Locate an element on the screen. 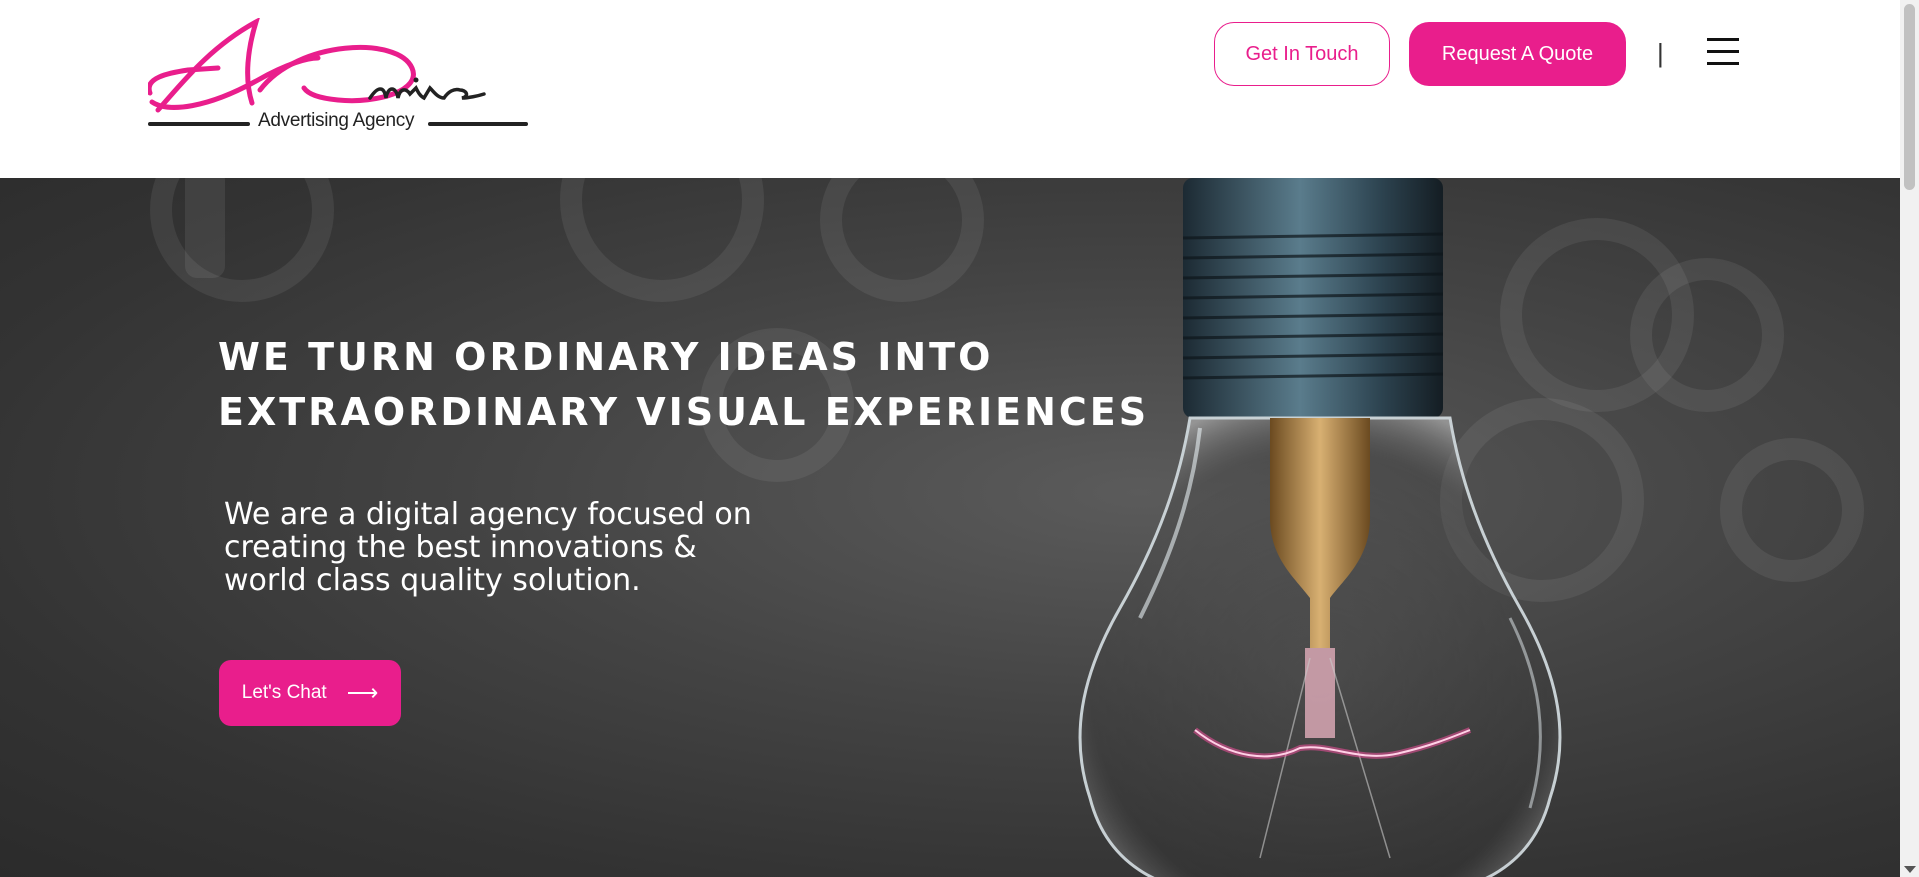 This screenshot has height=877, width=1919. request-quote-button: Request A Quote is located at coordinates (1517, 54).